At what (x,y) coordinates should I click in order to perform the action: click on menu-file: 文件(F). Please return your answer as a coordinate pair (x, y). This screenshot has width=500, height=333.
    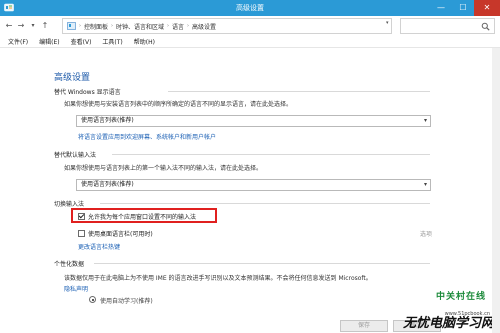
    Looking at the image, I should click on (18, 41).